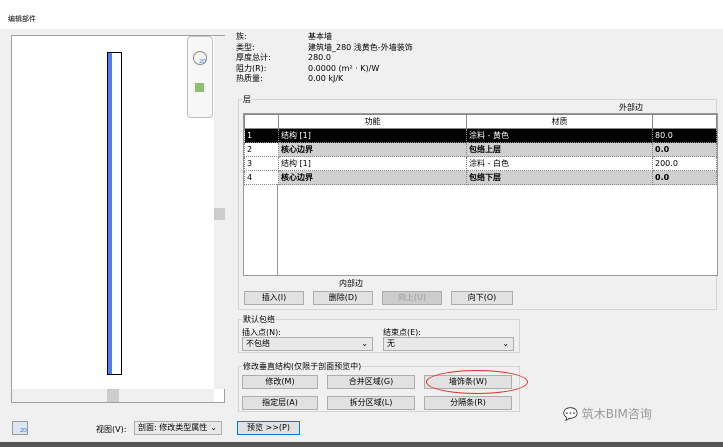 This screenshot has width=723, height=447. What do you see at coordinates (559, 163) in the screenshot?
I see `material-cell: 涂料 - 白色` at bounding box center [559, 163].